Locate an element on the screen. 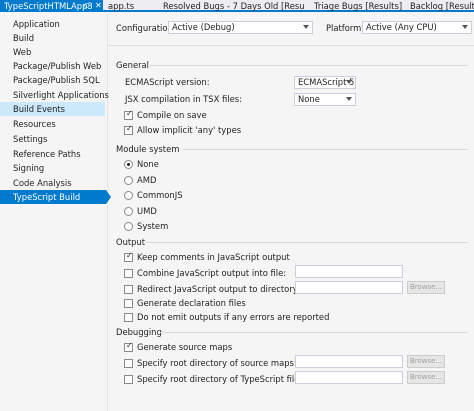 The image size is (474, 411). compile-on-save-checkbox: ✓ is located at coordinates (128, 114).